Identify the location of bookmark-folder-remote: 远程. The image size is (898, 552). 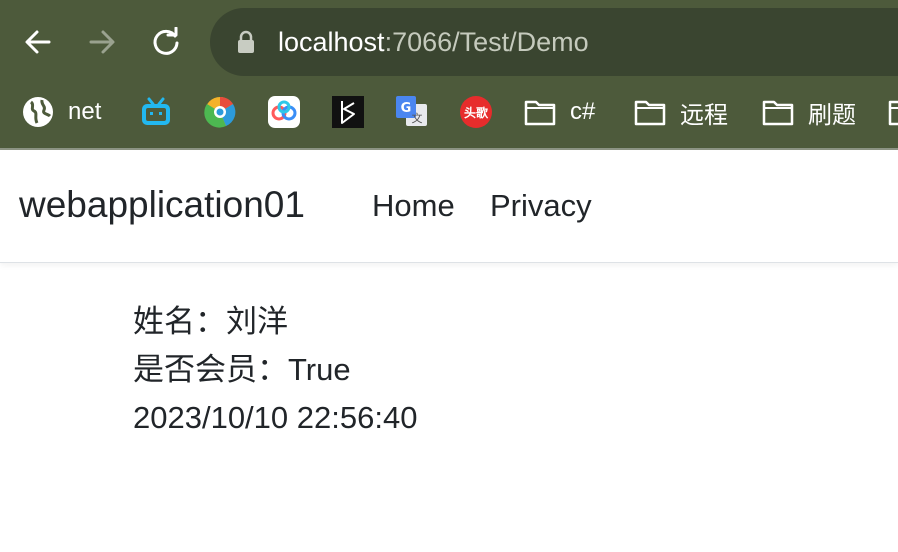
(681, 112).